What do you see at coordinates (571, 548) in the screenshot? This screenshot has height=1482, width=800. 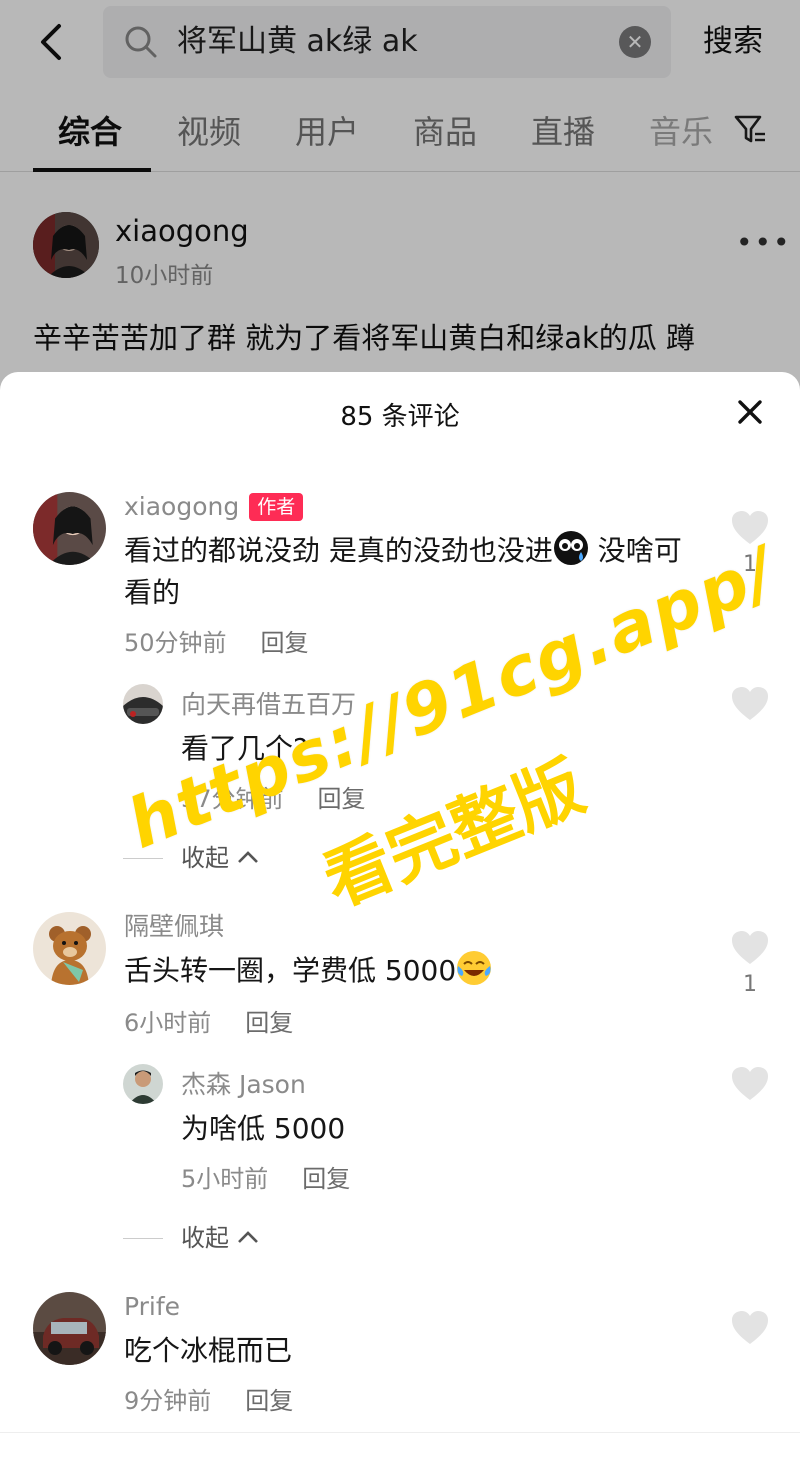 I see `sweat-emoji-icon` at bounding box center [571, 548].